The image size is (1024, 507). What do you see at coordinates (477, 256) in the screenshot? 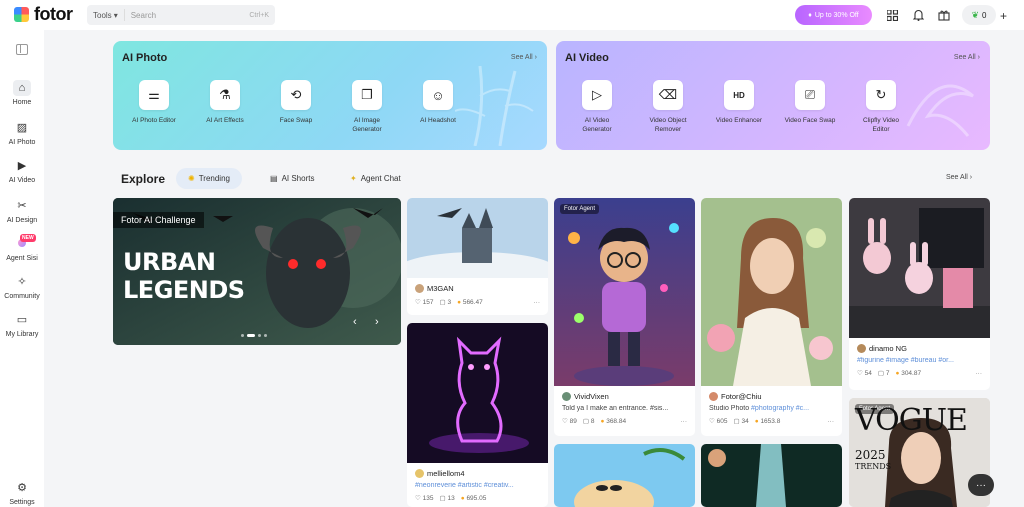
I see `community-card: M3GAN ♡ 157 ▢ 3 ● 566.47 ···` at bounding box center [477, 256].